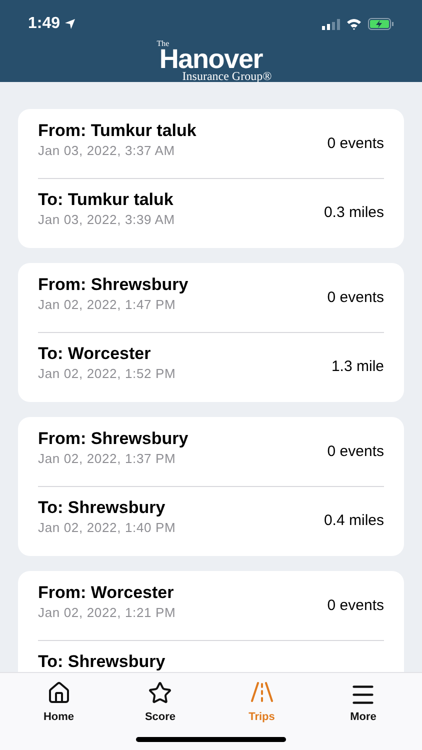 The width and height of the screenshot is (422, 750). What do you see at coordinates (331, 24) in the screenshot?
I see `signal-icon` at bounding box center [331, 24].